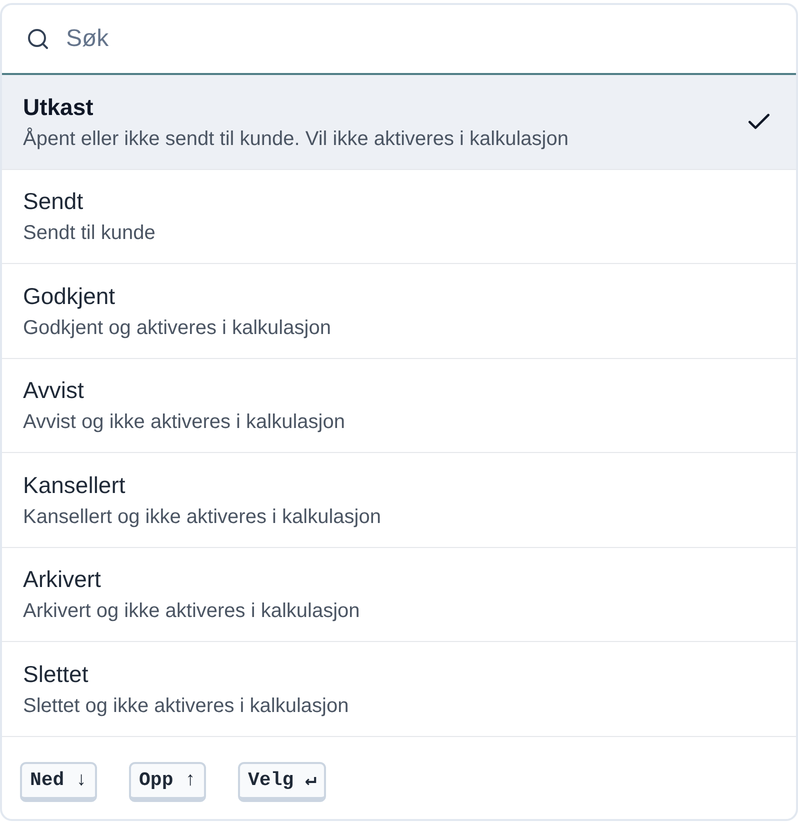 This screenshot has height=824, width=798. What do you see at coordinates (56, 674) in the screenshot?
I see `option-title: Slettet` at bounding box center [56, 674].